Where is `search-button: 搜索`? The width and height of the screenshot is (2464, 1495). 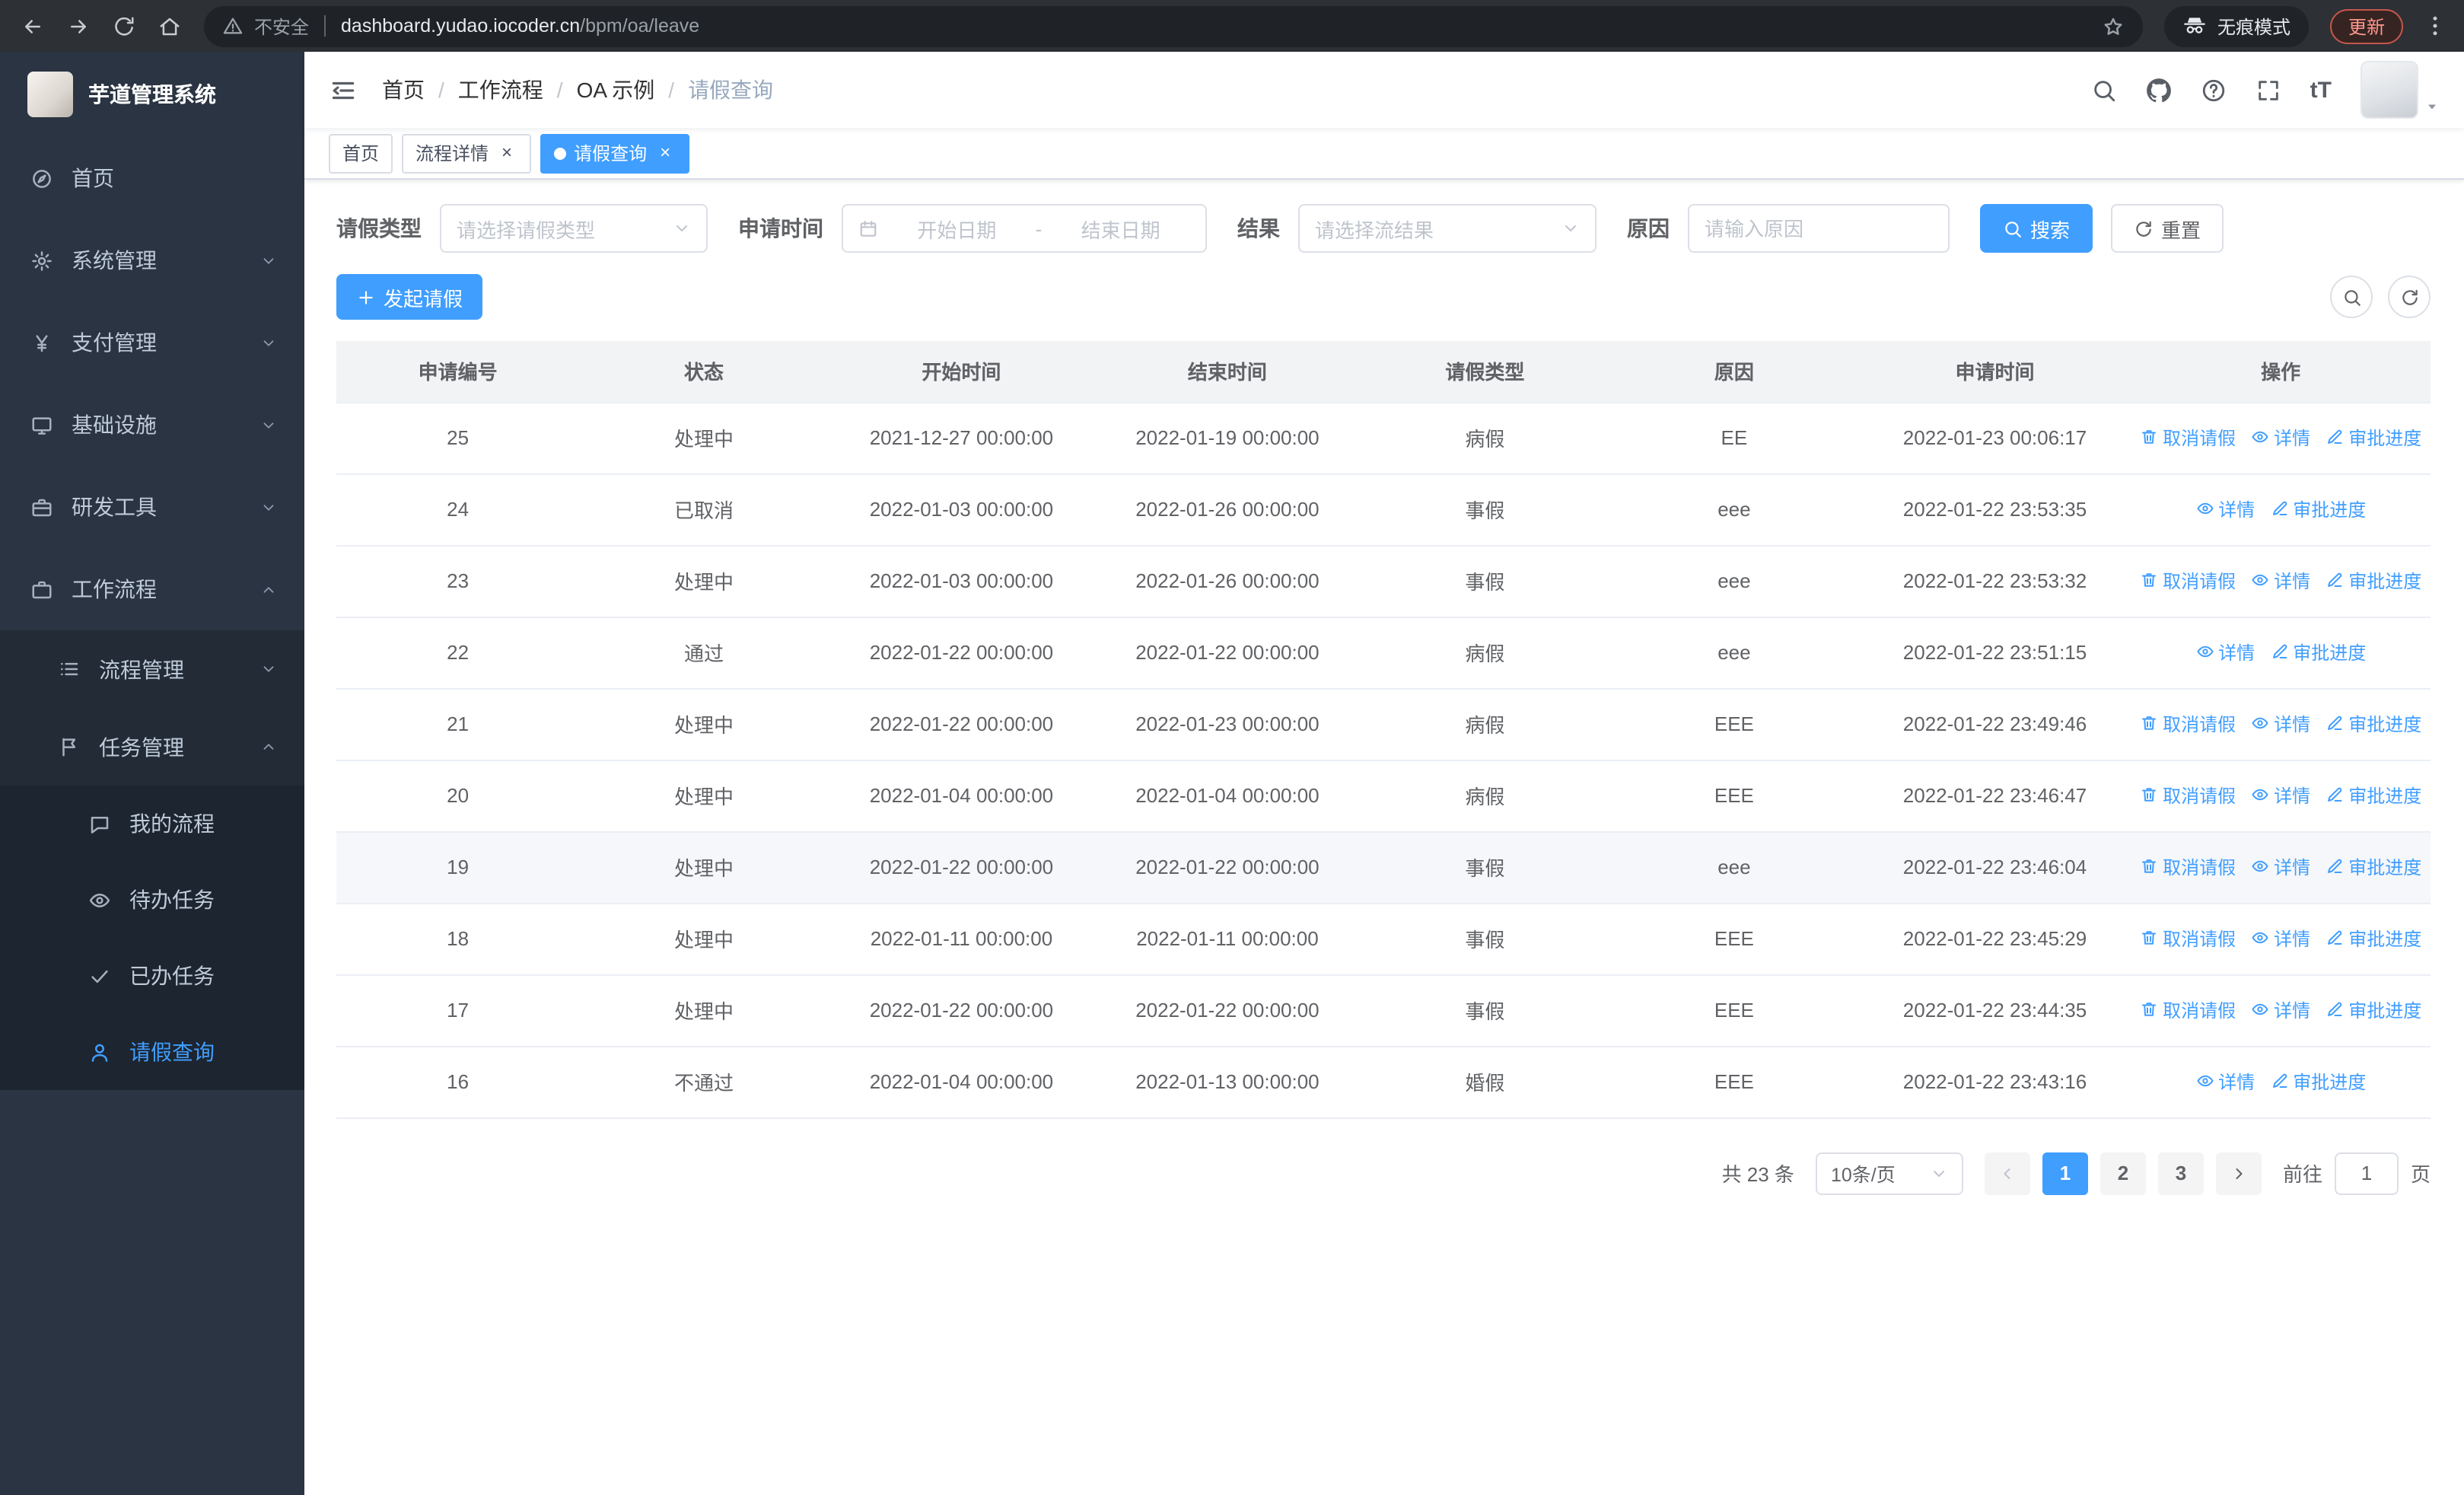 search-button: 搜索 is located at coordinates (2036, 228).